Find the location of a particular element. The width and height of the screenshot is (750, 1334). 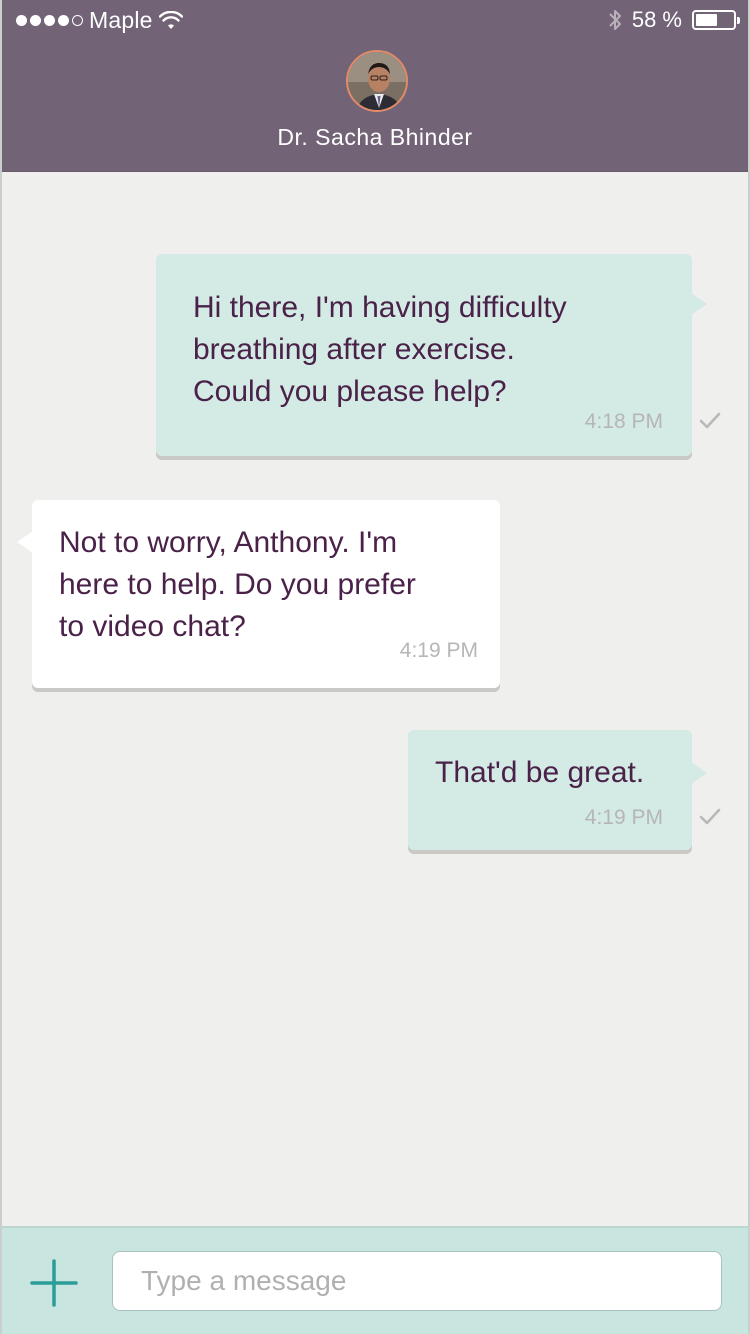

message-bubble-outgoing: That'd be great. 4:19 PM is located at coordinates (557, 790).